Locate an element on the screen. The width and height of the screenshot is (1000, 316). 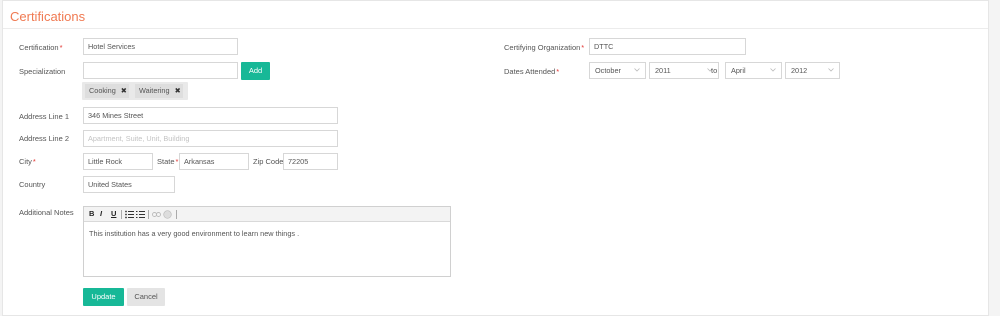
tag-cooking: Cooking ✖ is located at coordinates (107, 91).